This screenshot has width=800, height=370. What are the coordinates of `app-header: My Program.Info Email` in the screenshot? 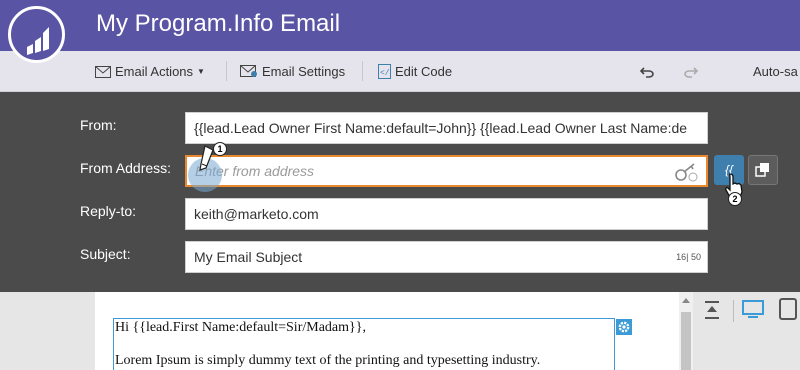 It's located at (400, 25).